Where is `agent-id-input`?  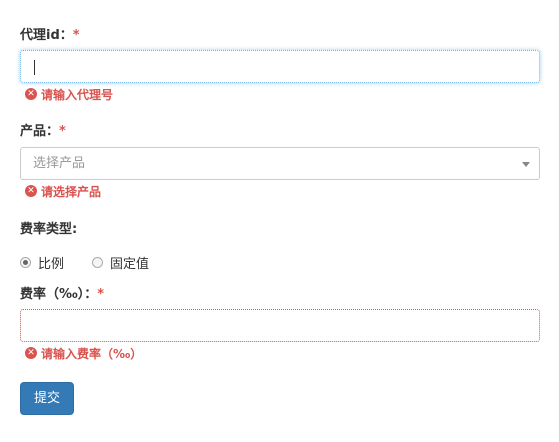 agent-id-input is located at coordinates (280, 66).